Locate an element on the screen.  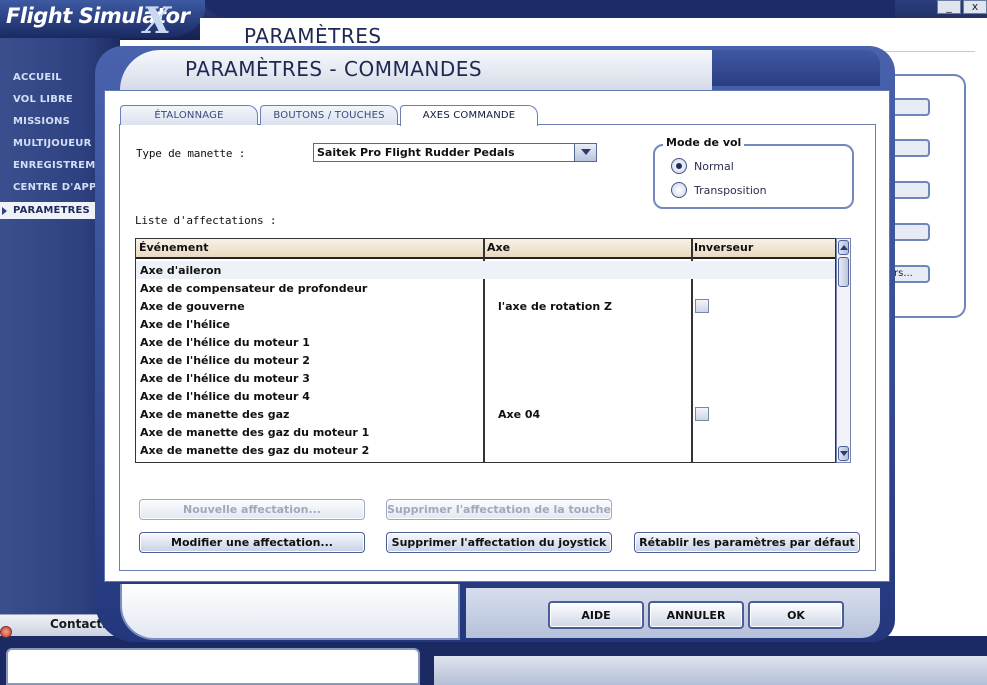
row-event: Axe de gouverne is located at coordinates (192, 306).